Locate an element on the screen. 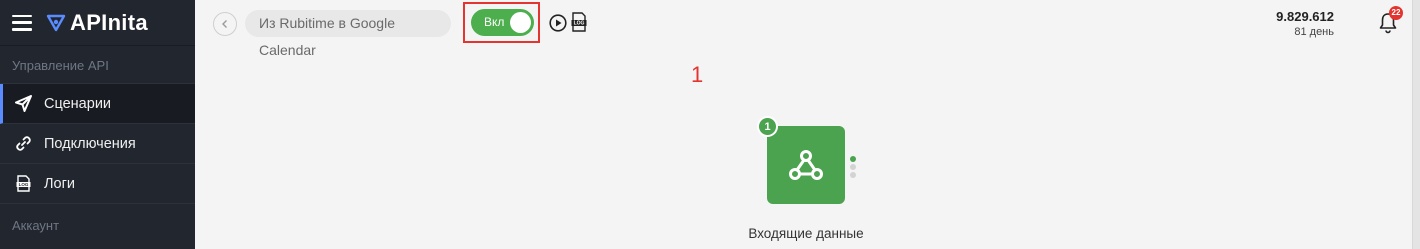 This screenshot has height=249, width=1420. link-icon is located at coordinates (23, 144).